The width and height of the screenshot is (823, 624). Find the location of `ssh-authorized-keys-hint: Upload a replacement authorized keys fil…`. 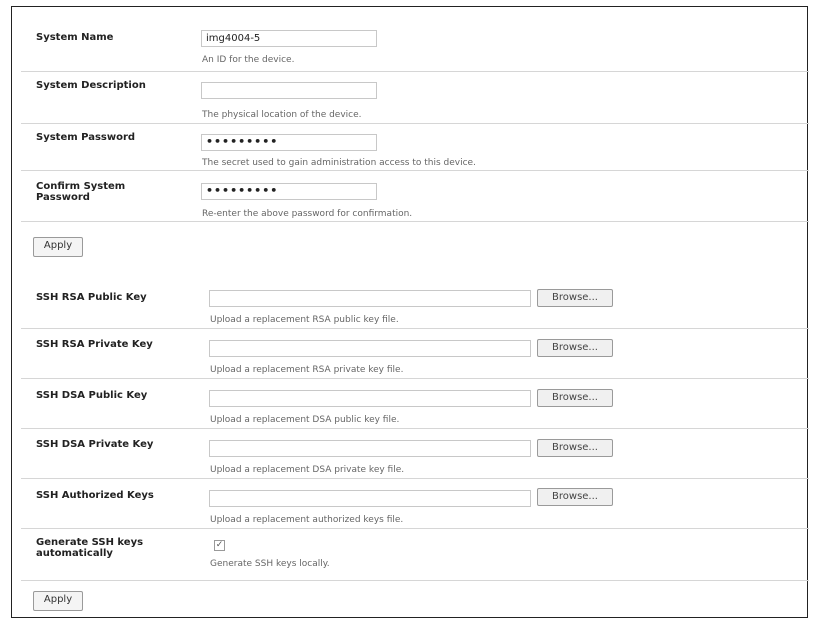

ssh-authorized-keys-hint: Upload a replacement authorized keys fil… is located at coordinates (307, 520).